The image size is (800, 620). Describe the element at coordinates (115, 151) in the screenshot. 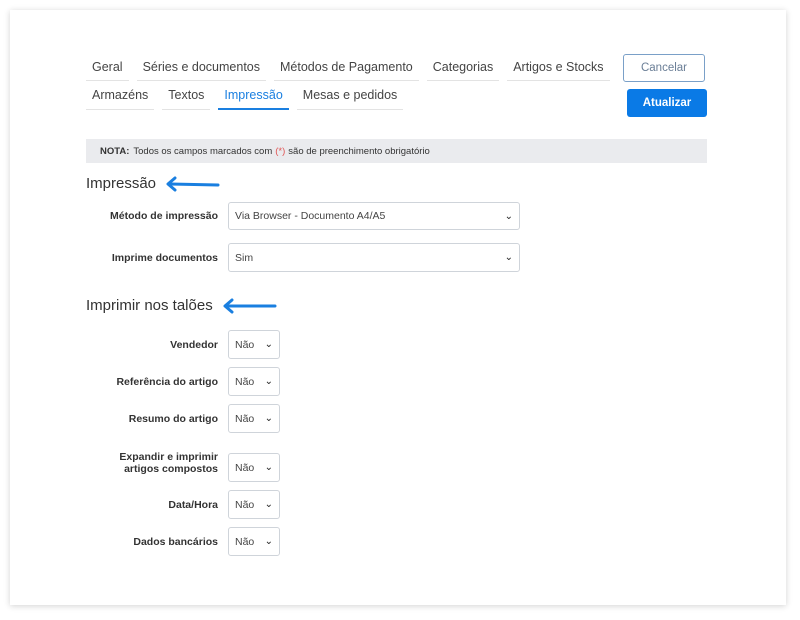

I see `note-label: NOTA:` at that location.